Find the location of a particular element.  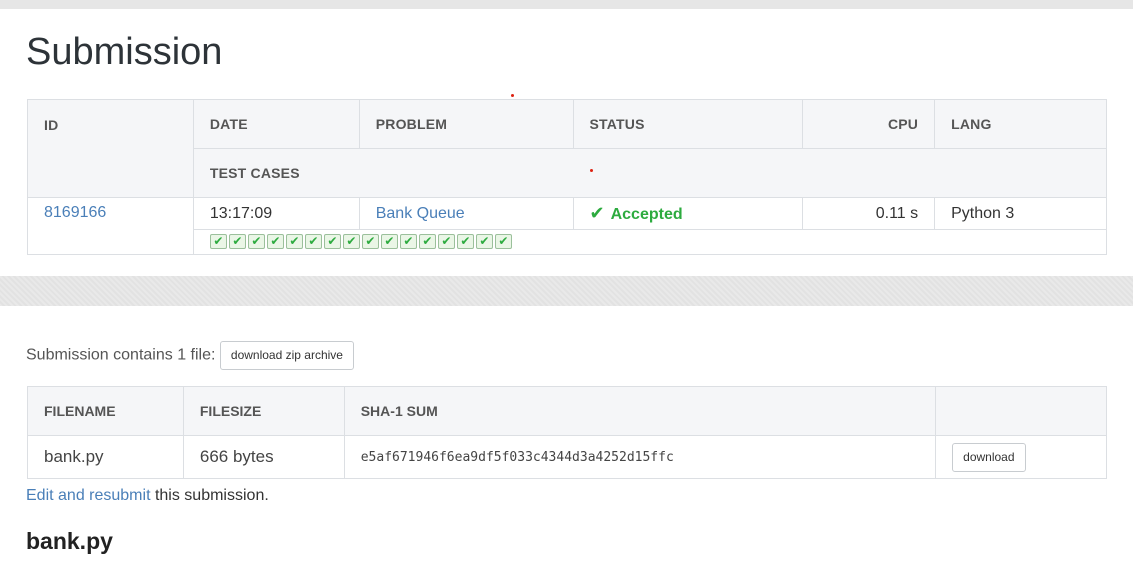

header-lang: LANG is located at coordinates (1020, 124).